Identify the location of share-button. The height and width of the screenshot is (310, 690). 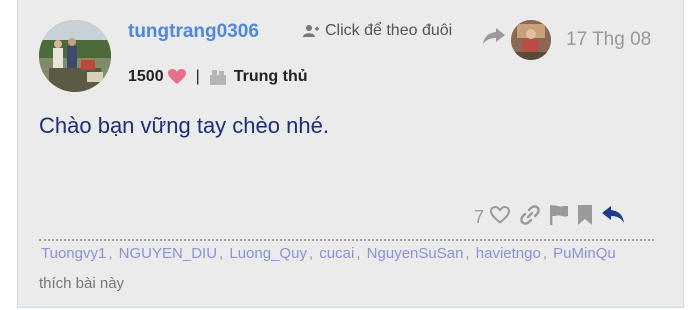
(494, 38).